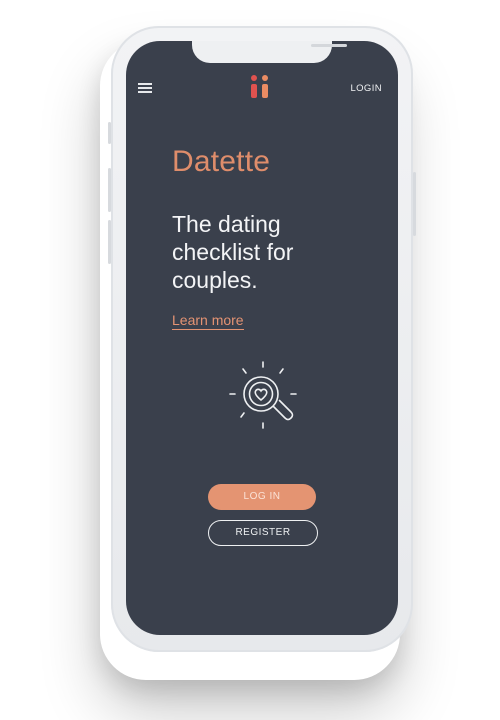 Image resolution: width=500 pixels, height=720 pixels. What do you see at coordinates (269, 52) in the screenshot?
I see `phone-notch` at bounding box center [269, 52].